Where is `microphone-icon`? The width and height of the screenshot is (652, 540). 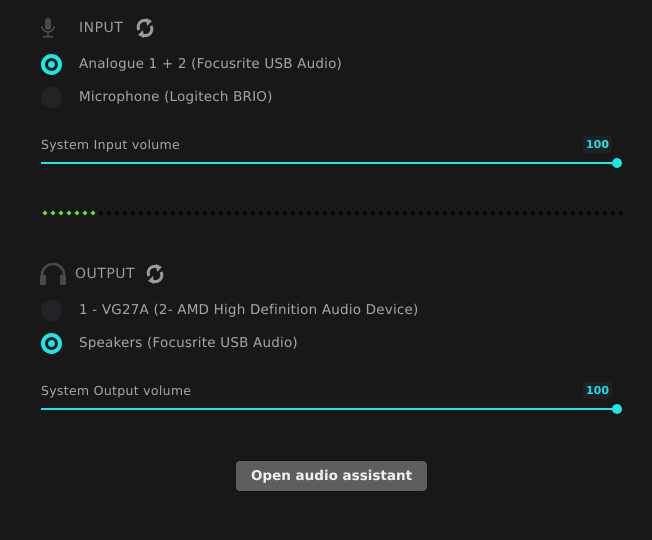
microphone-icon is located at coordinates (48, 28).